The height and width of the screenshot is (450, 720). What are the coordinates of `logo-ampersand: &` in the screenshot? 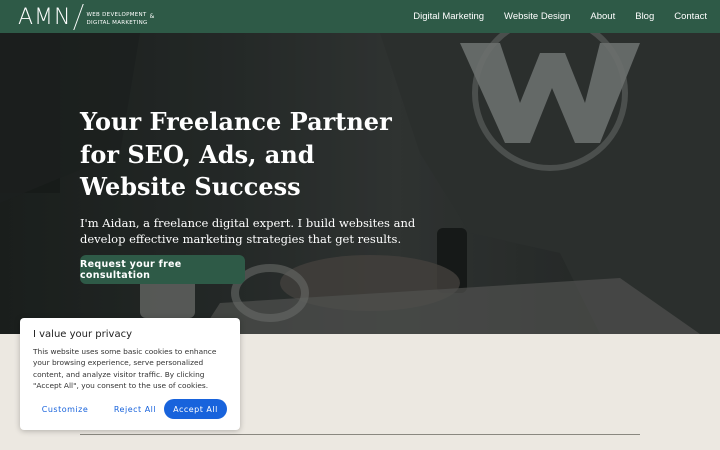 It's located at (152, 16).